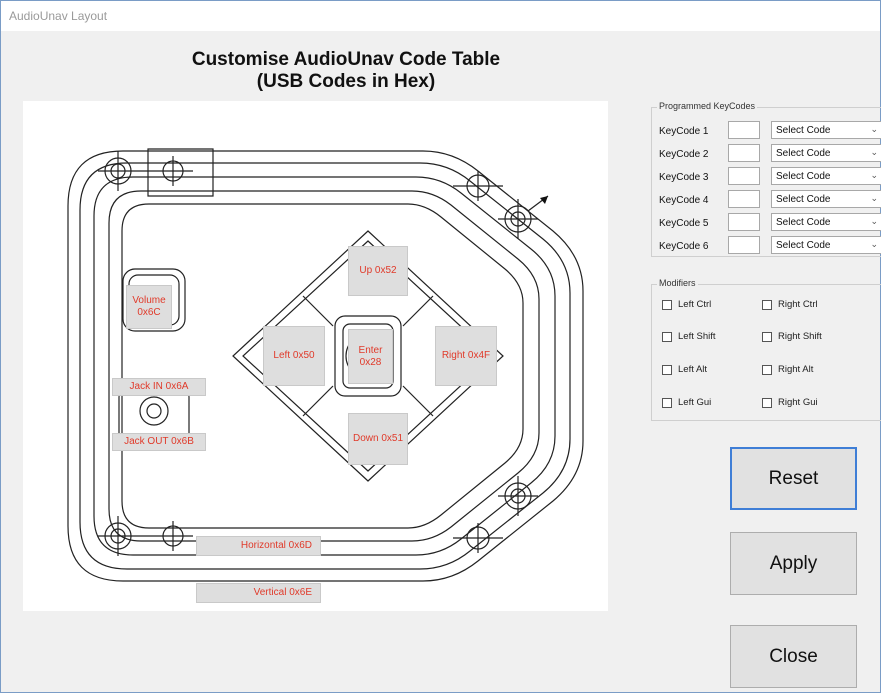 This screenshot has height=693, width=881. I want to click on keycode-3-label: KeyCode 3, so click(684, 177).